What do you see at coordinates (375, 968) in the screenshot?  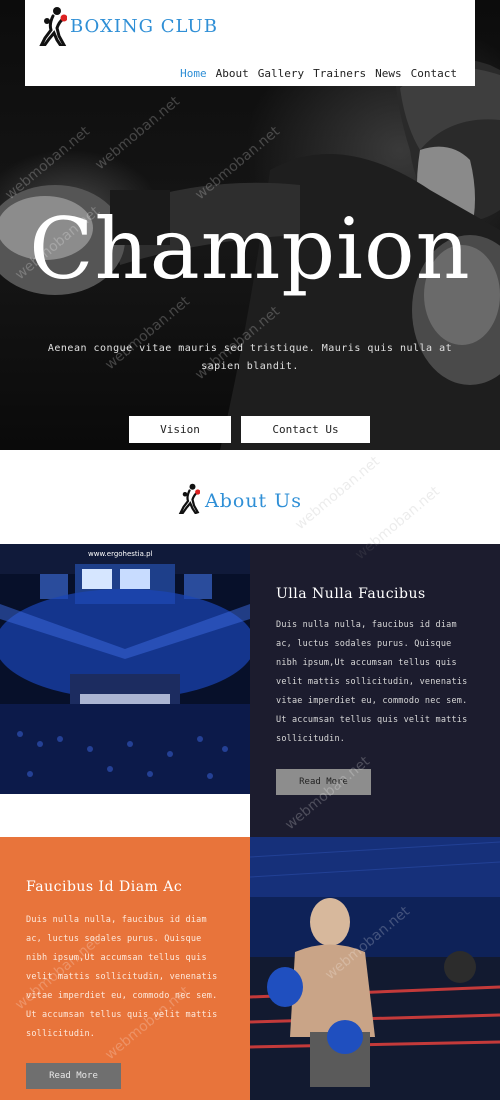 I see `boxer-ring-image` at bounding box center [375, 968].